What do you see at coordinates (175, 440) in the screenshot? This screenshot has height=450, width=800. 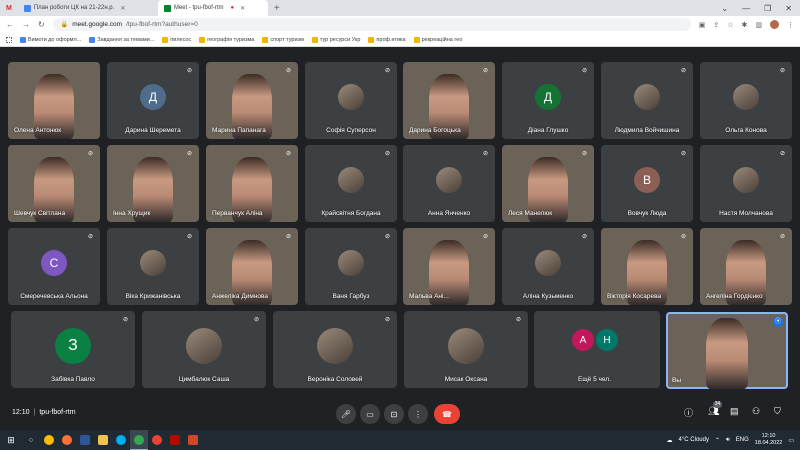 I see `acrobat-icon` at bounding box center [175, 440].